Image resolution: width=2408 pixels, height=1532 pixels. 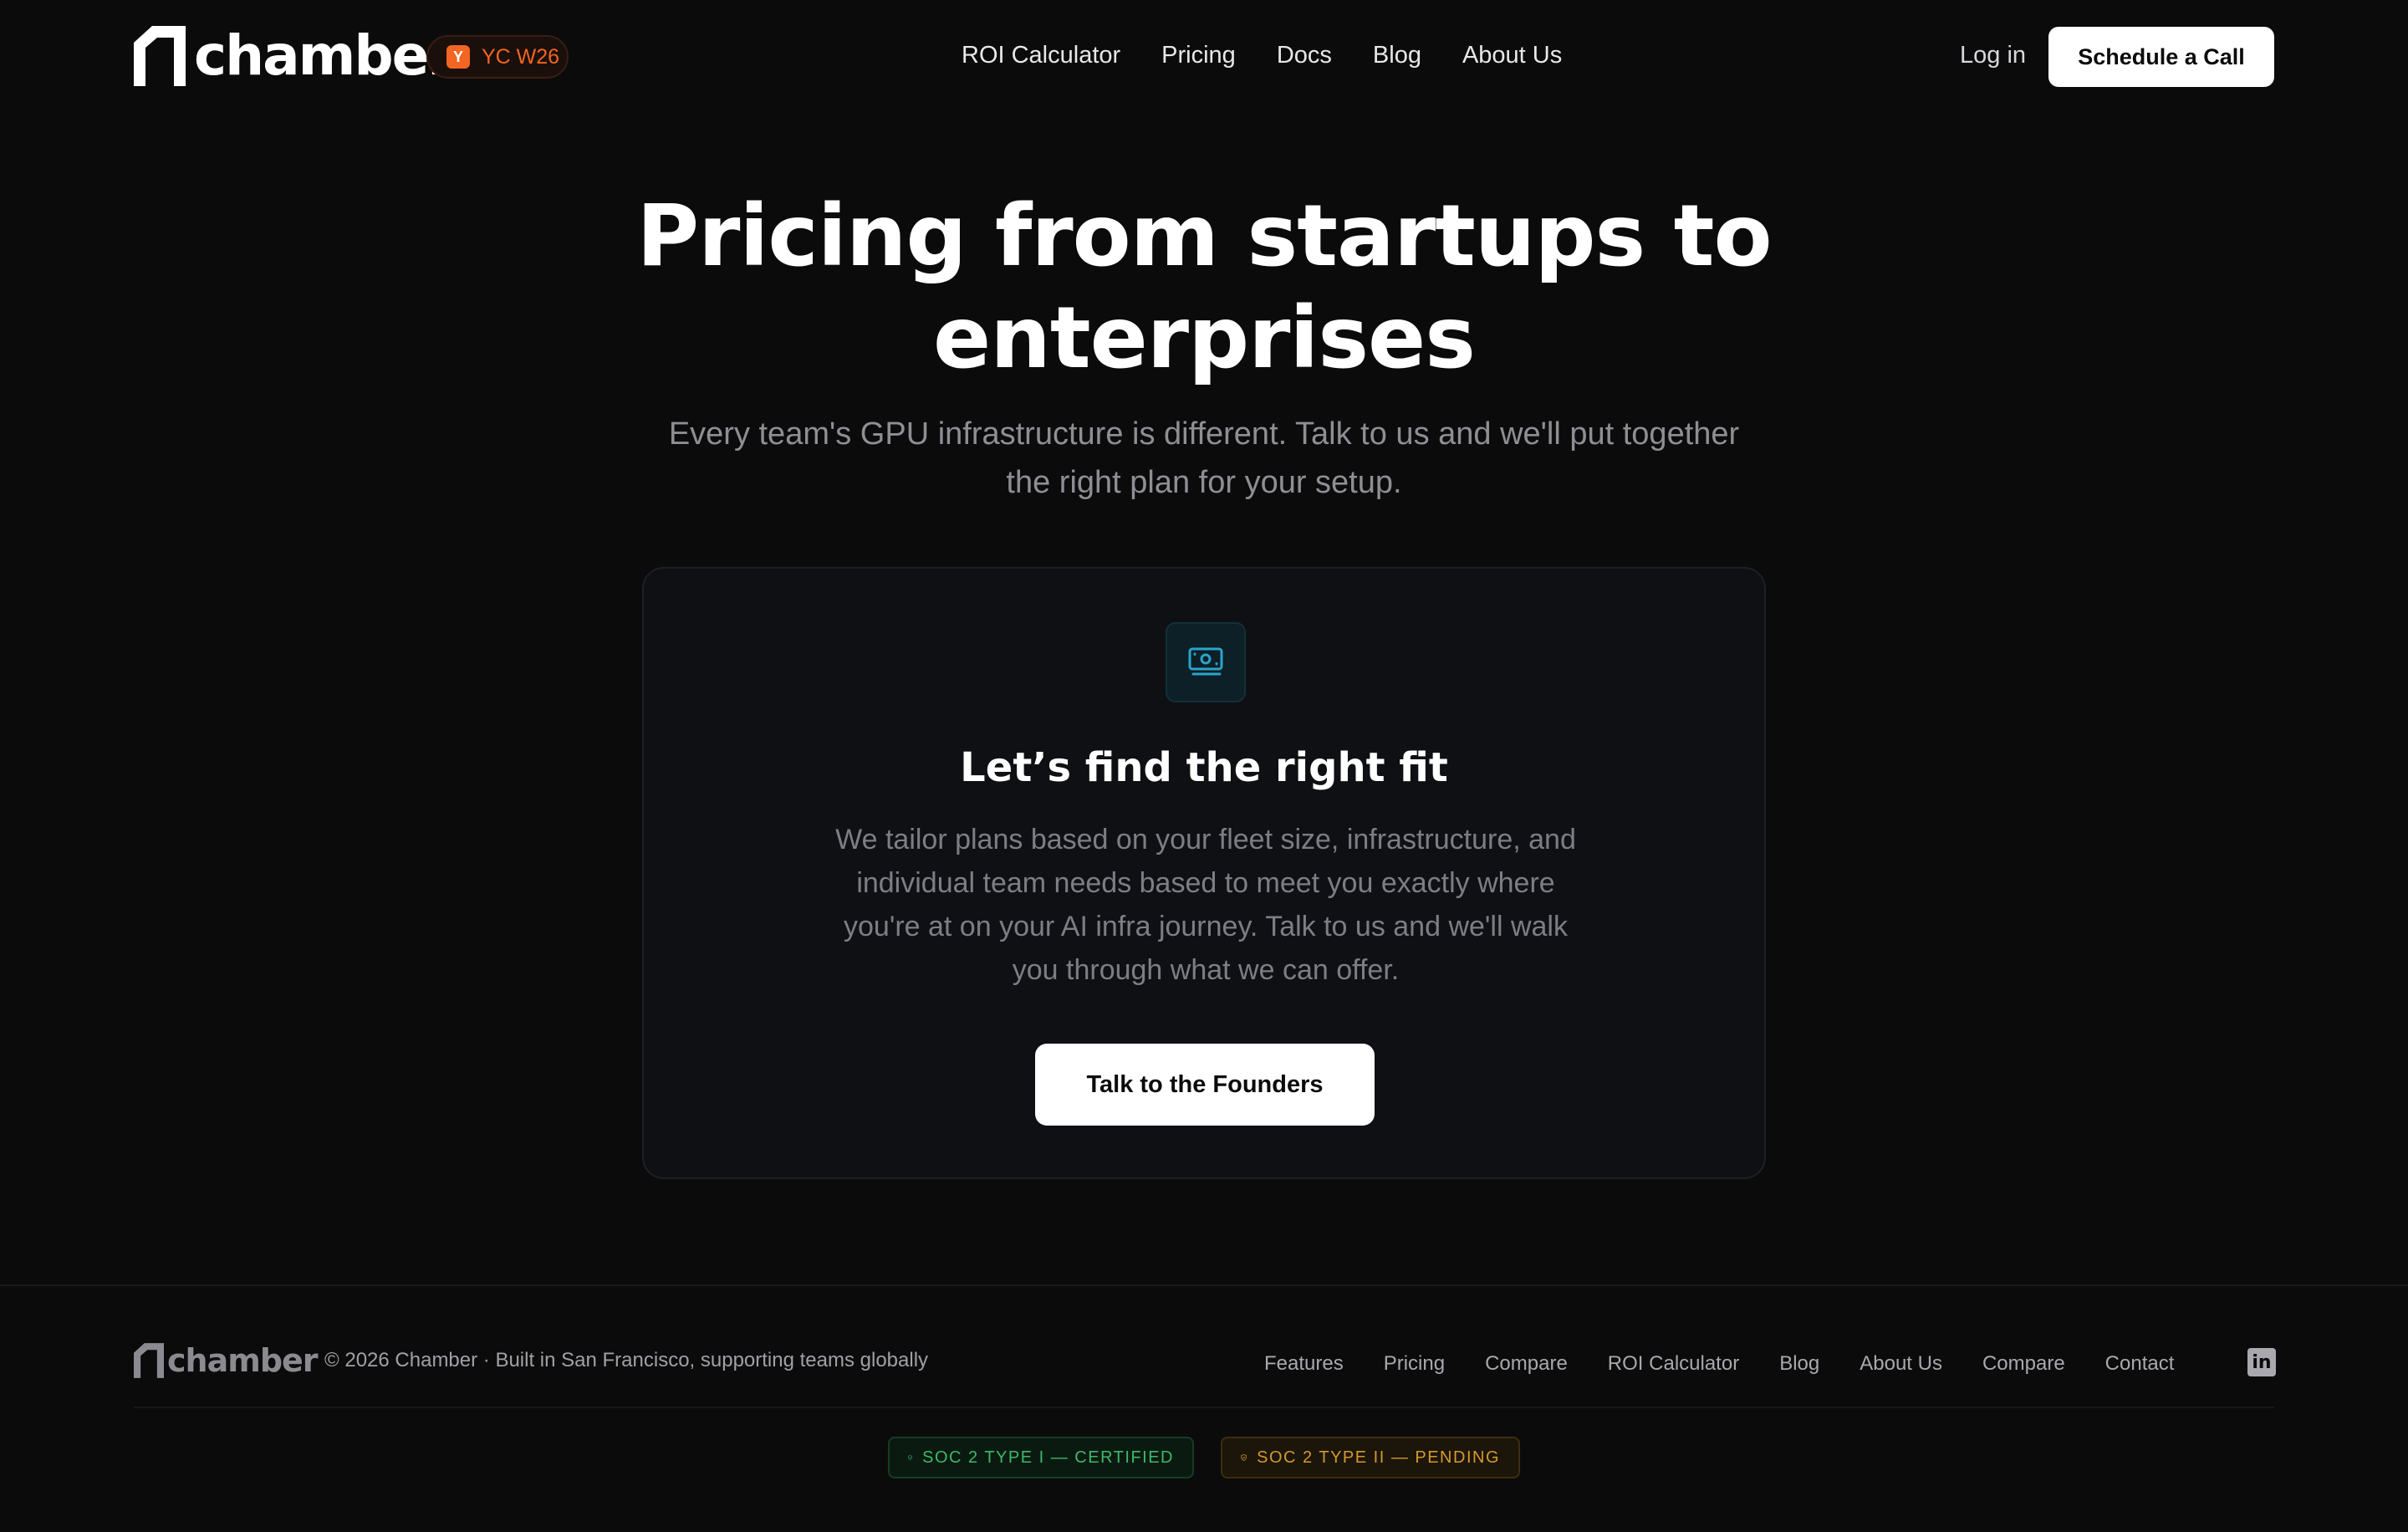 I want to click on footer-divider, so click(x=1204, y=1285).